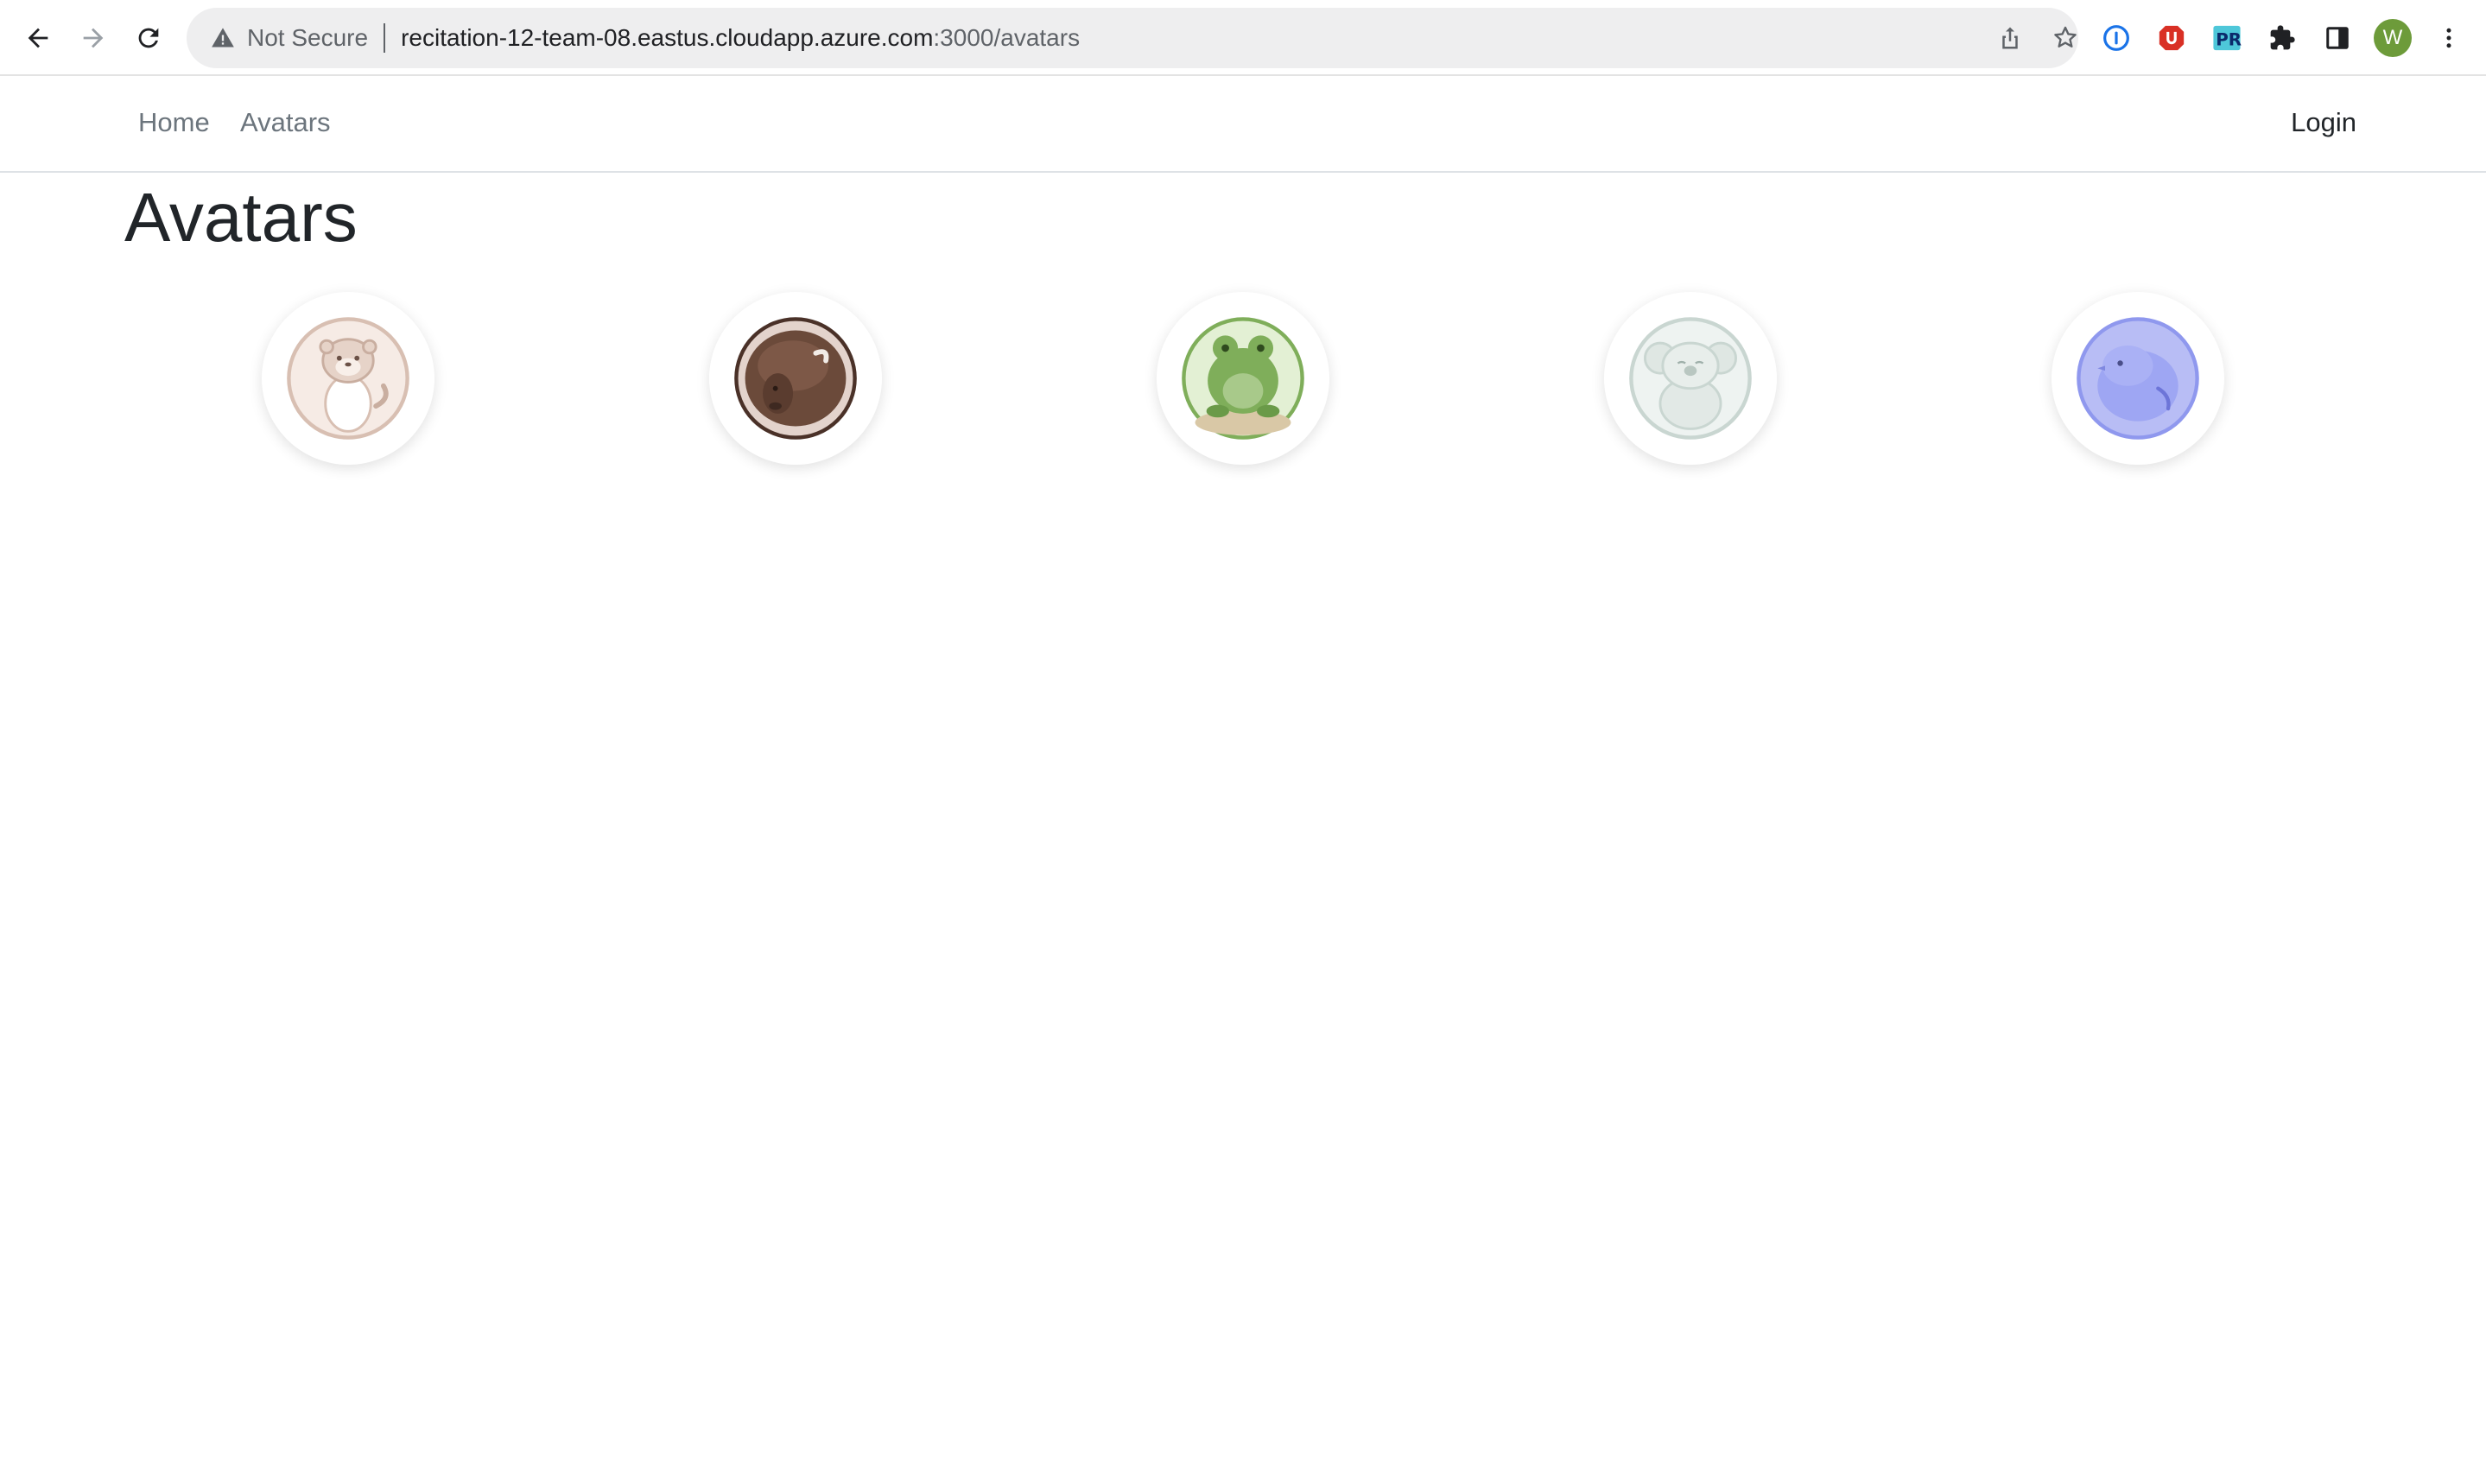 The height and width of the screenshot is (1484, 2486). What do you see at coordinates (223, 38) in the screenshot?
I see `warning-icon` at bounding box center [223, 38].